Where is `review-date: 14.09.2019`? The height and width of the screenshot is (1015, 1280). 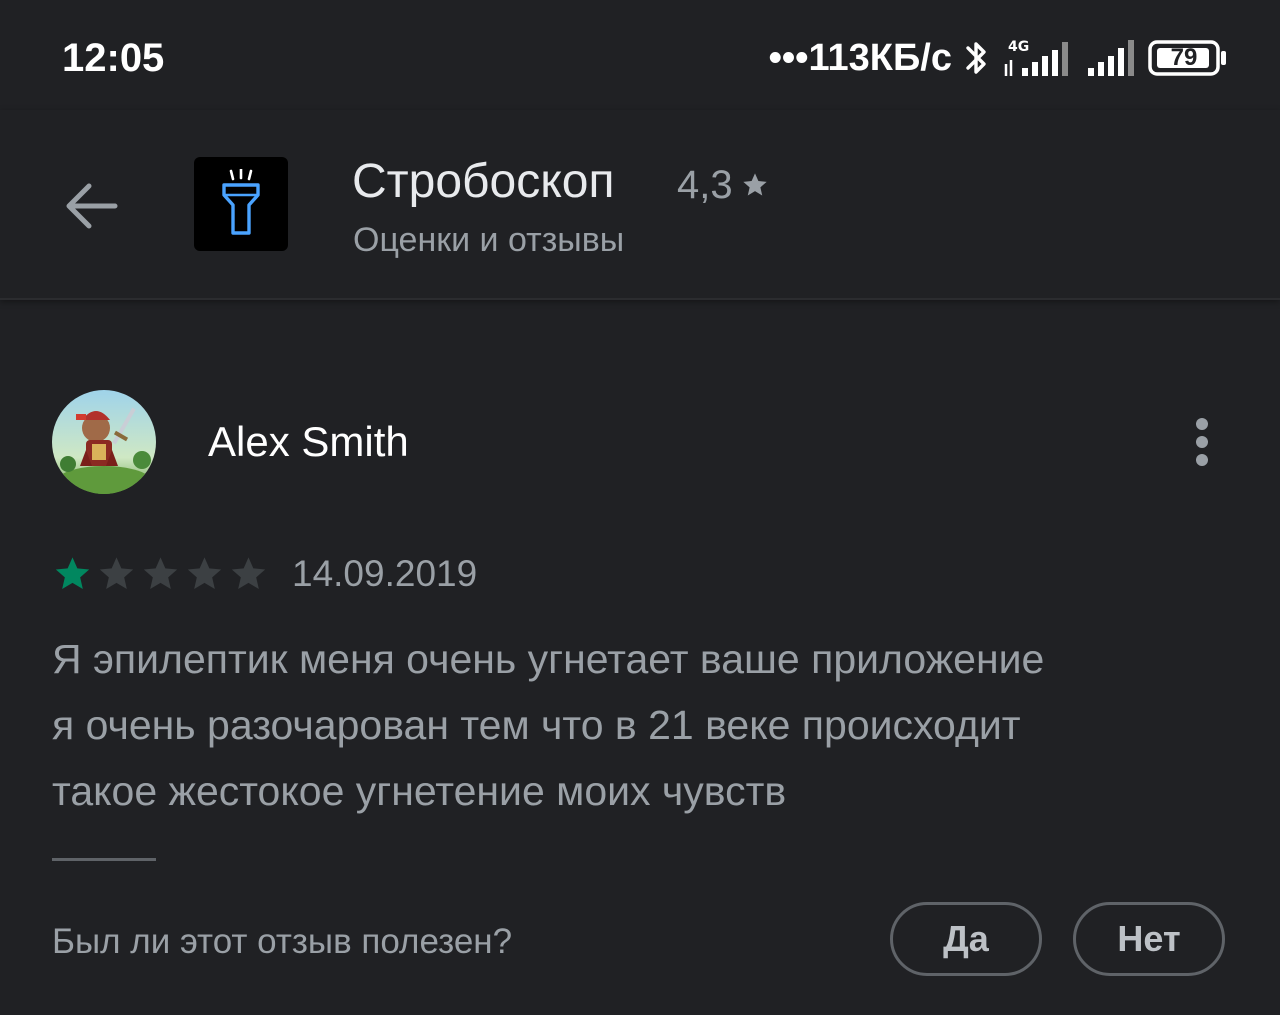 review-date: 14.09.2019 is located at coordinates (385, 573).